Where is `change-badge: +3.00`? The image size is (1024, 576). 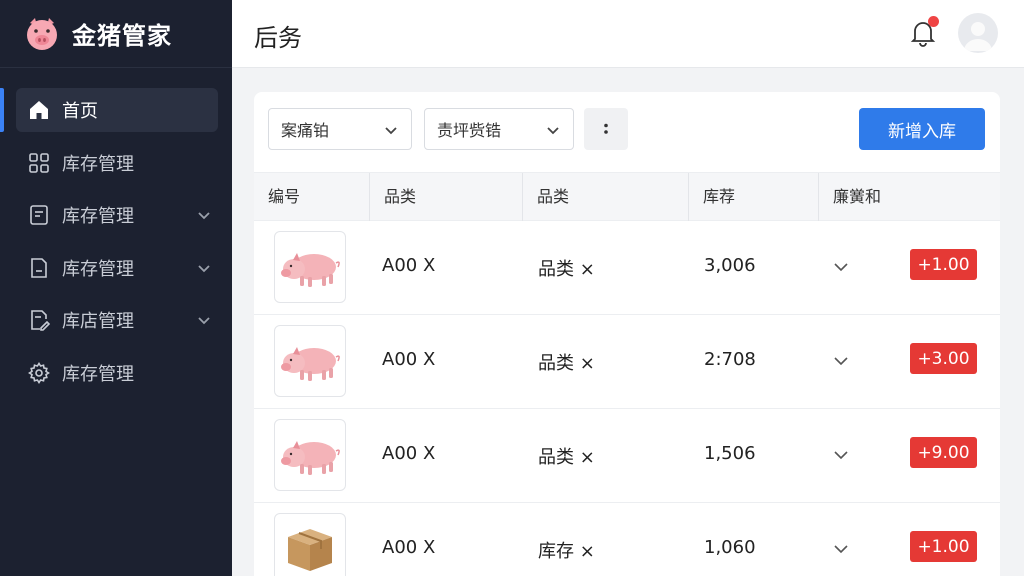
change-badge: +3.00 is located at coordinates (943, 358).